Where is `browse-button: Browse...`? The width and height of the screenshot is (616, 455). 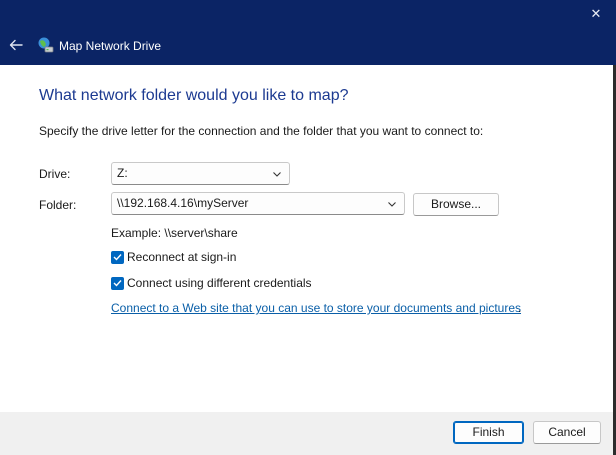 browse-button: Browse... is located at coordinates (456, 204).